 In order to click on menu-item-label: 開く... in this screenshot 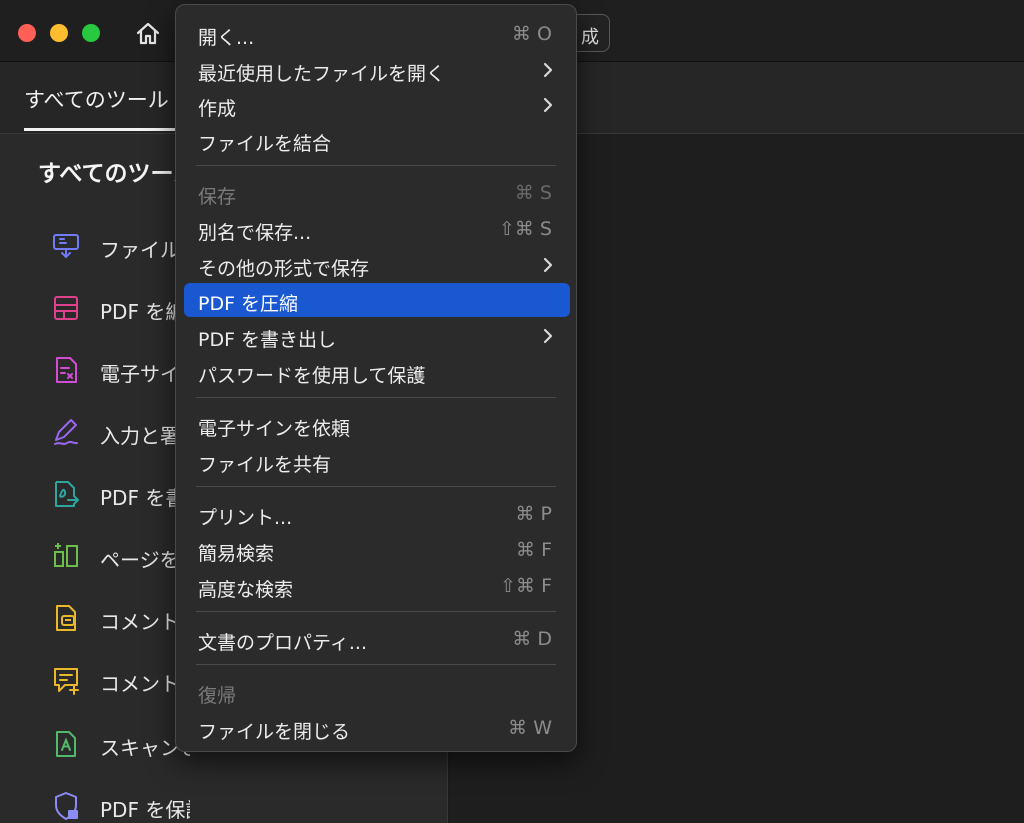, I will do `click(226, 38)`.